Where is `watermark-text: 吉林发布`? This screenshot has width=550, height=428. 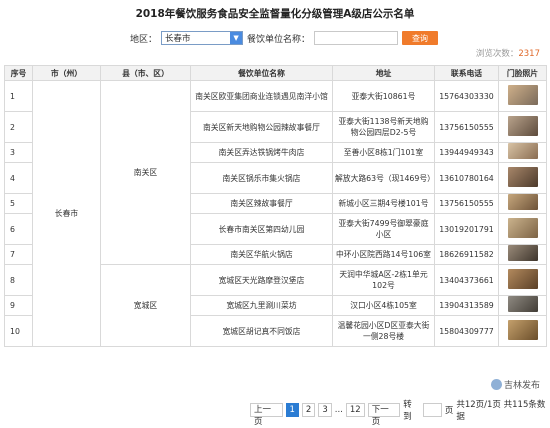
watermark-text: 吉林发布 is located at coordinates (521, 386).